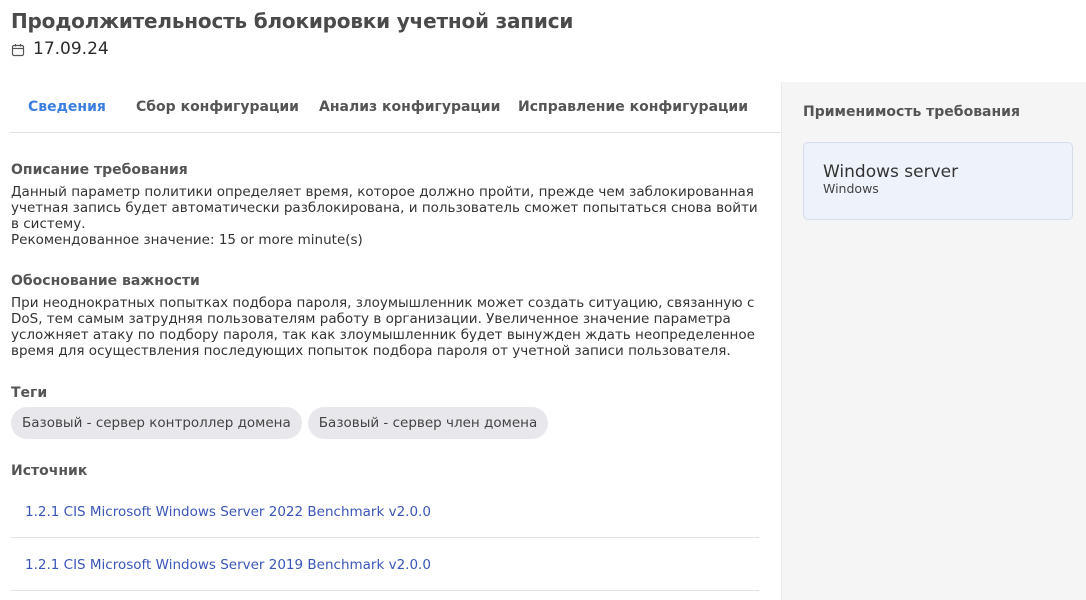  Describe the element at coordinates (851, 188) in the screenshot. I see `os-family: Windows` at that location.